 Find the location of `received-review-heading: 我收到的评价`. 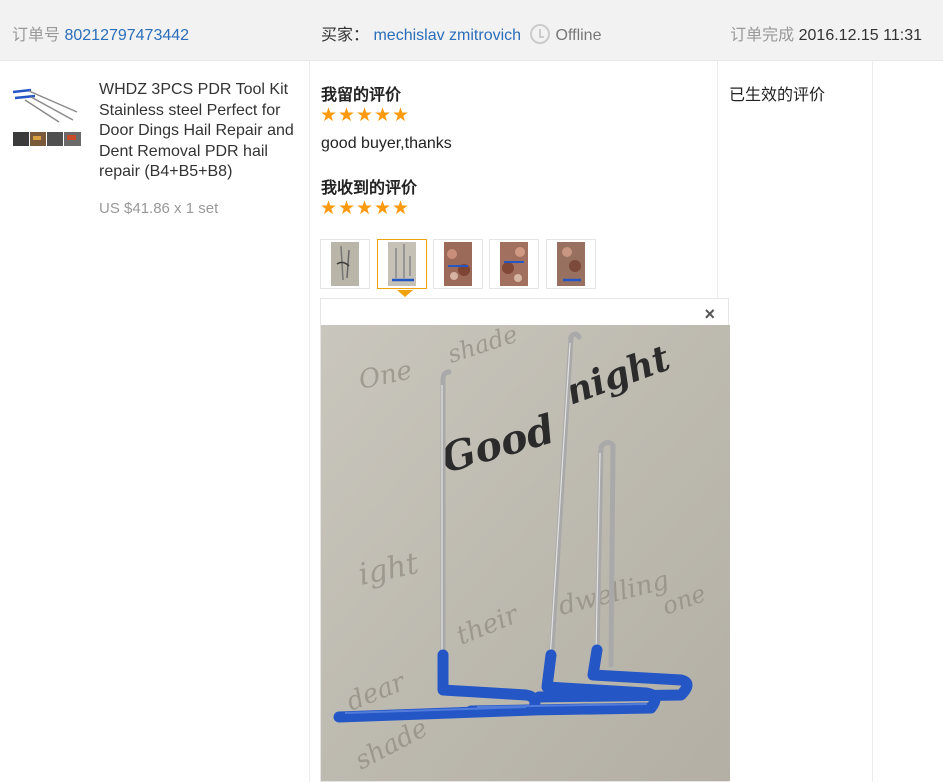

received-review-heading: 我收到的评价 is located at coordinates (369, 188).